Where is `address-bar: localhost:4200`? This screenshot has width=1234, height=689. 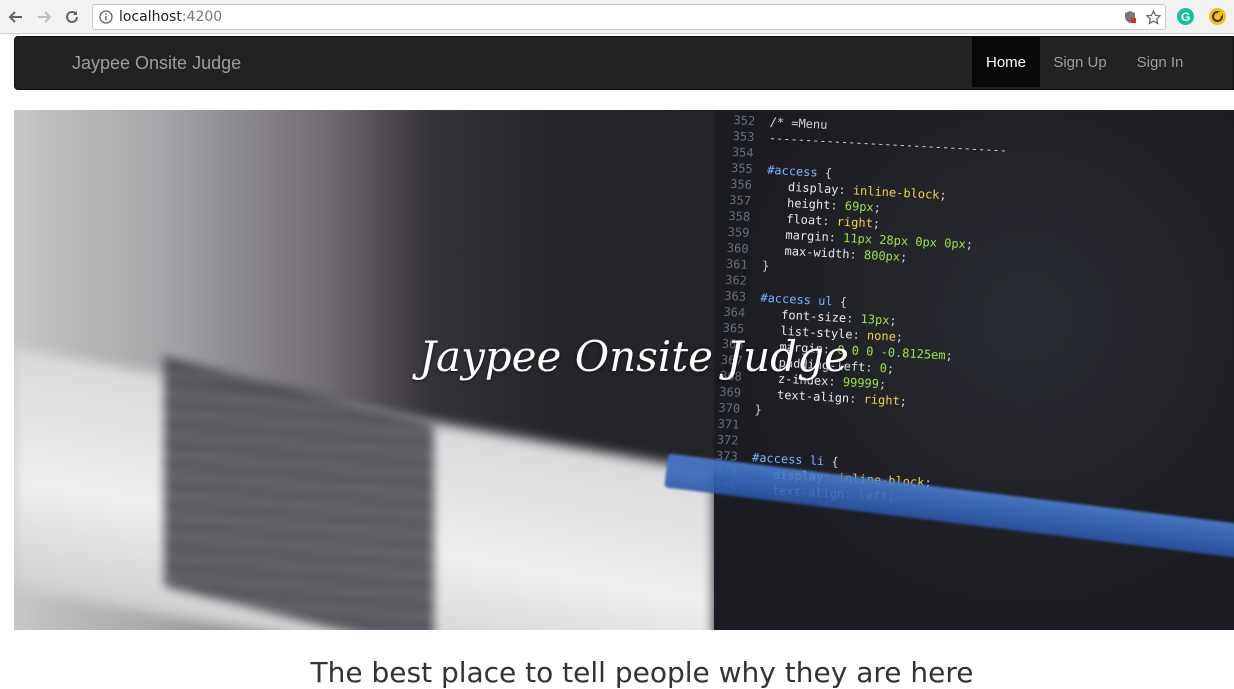 address-bar: localhost:4200 is located at coordinates (629, 17).